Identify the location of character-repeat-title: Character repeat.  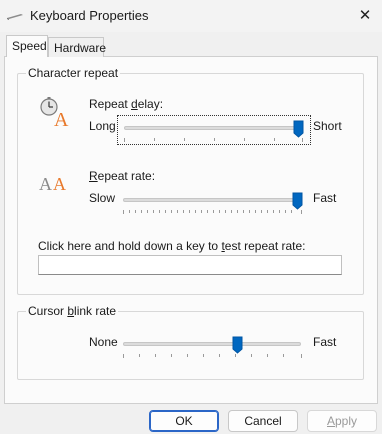
(73, 73).